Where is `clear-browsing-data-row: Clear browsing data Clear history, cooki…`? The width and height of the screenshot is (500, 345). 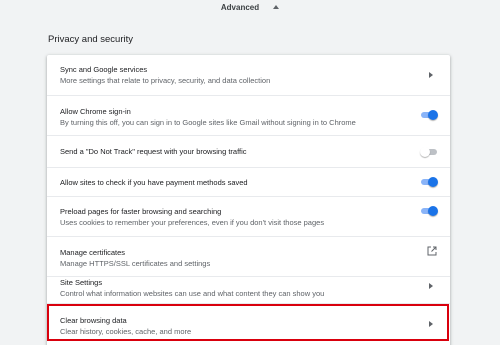
clear-browsing-data-row: Clear browsing data Clear history, cooki… is located at coordinates (248, 324).